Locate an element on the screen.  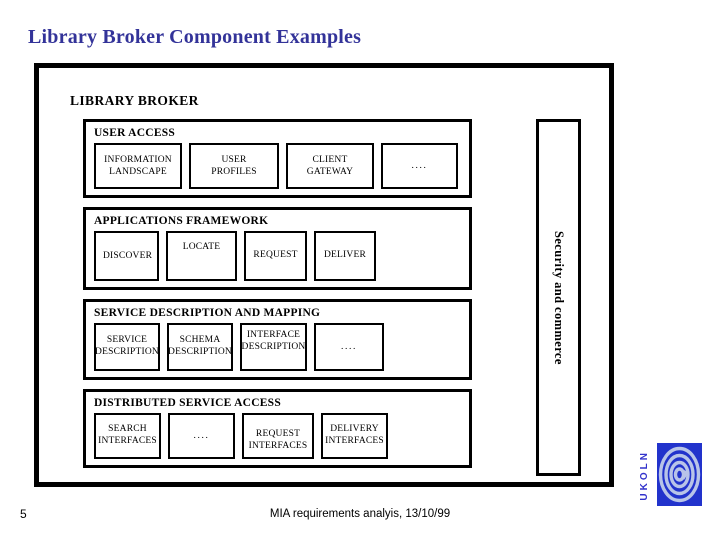
component-box: SCHEMA DESCRIPTION is located at coordinates (200, 347).